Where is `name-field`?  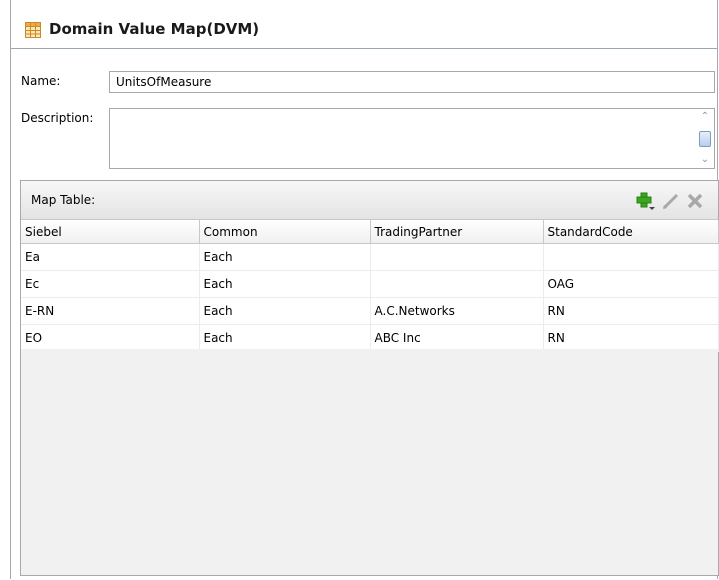 name-field is located at coordinates (412, 82).